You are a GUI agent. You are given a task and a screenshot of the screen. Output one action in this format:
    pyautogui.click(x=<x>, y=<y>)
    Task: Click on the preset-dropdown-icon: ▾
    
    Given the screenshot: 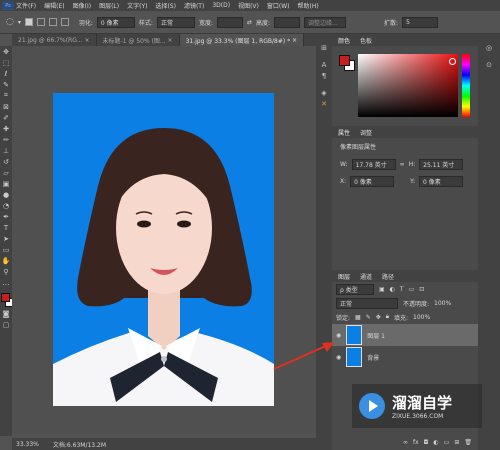 What is the action you would take?
    pyautogui.click(x=19, y=22)
    